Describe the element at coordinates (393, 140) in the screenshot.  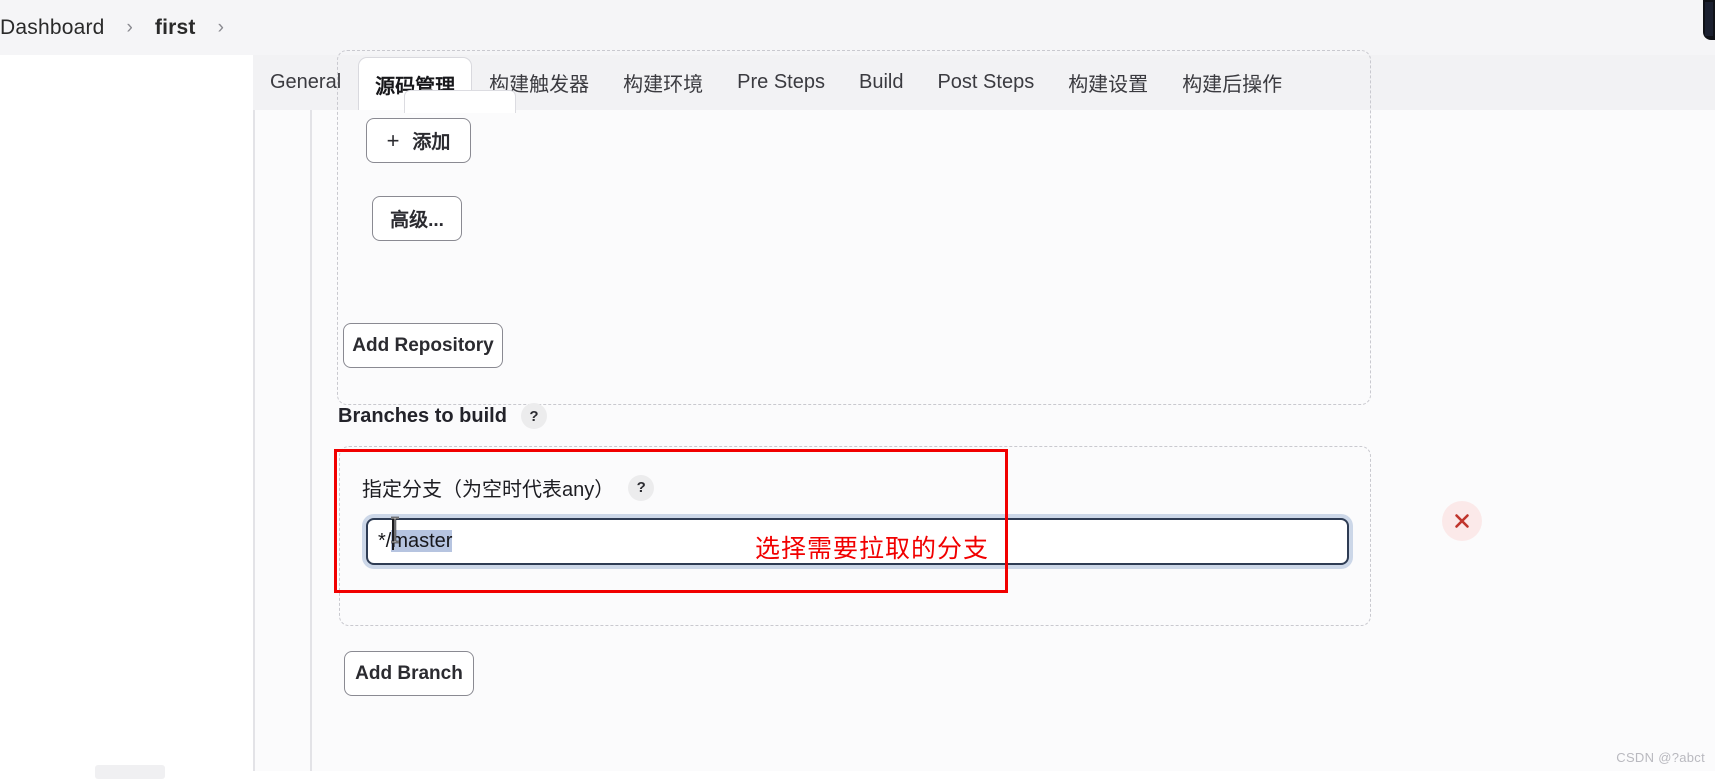
I see `plus-icon: +` at that location.